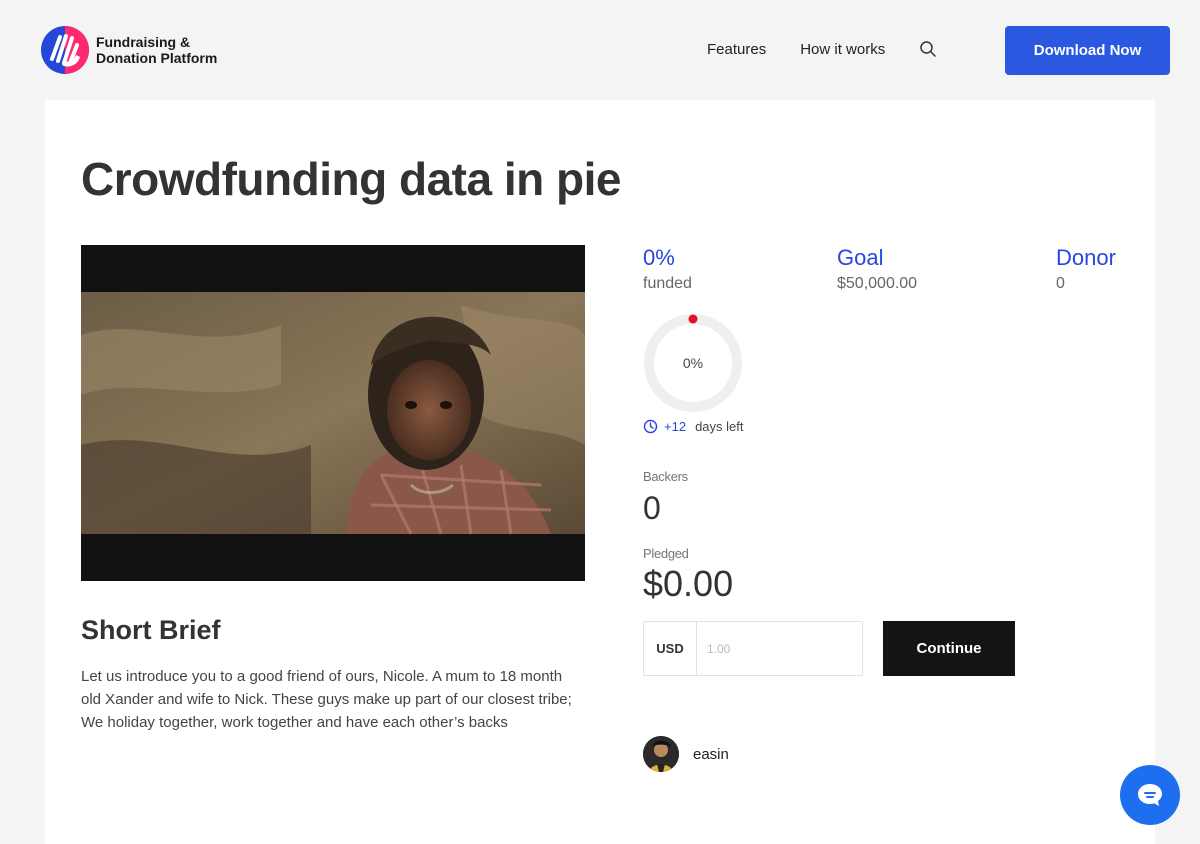  I want to click on pledged-value: $0.00, so click(688, 583).